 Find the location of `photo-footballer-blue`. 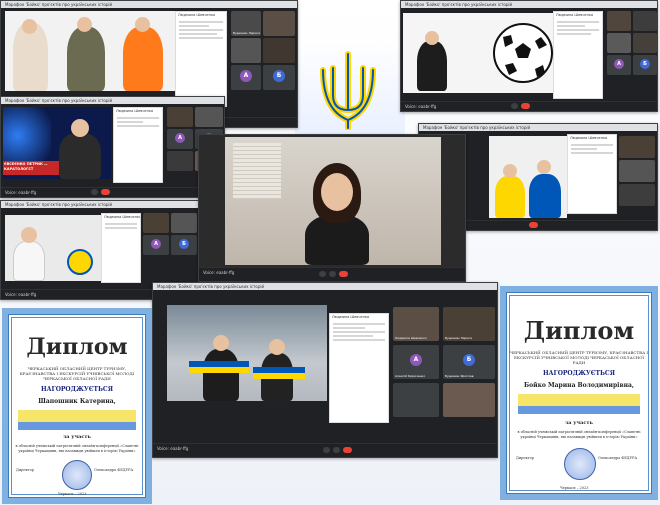

photo-footballer-blue is located at coordinates (545, 196).